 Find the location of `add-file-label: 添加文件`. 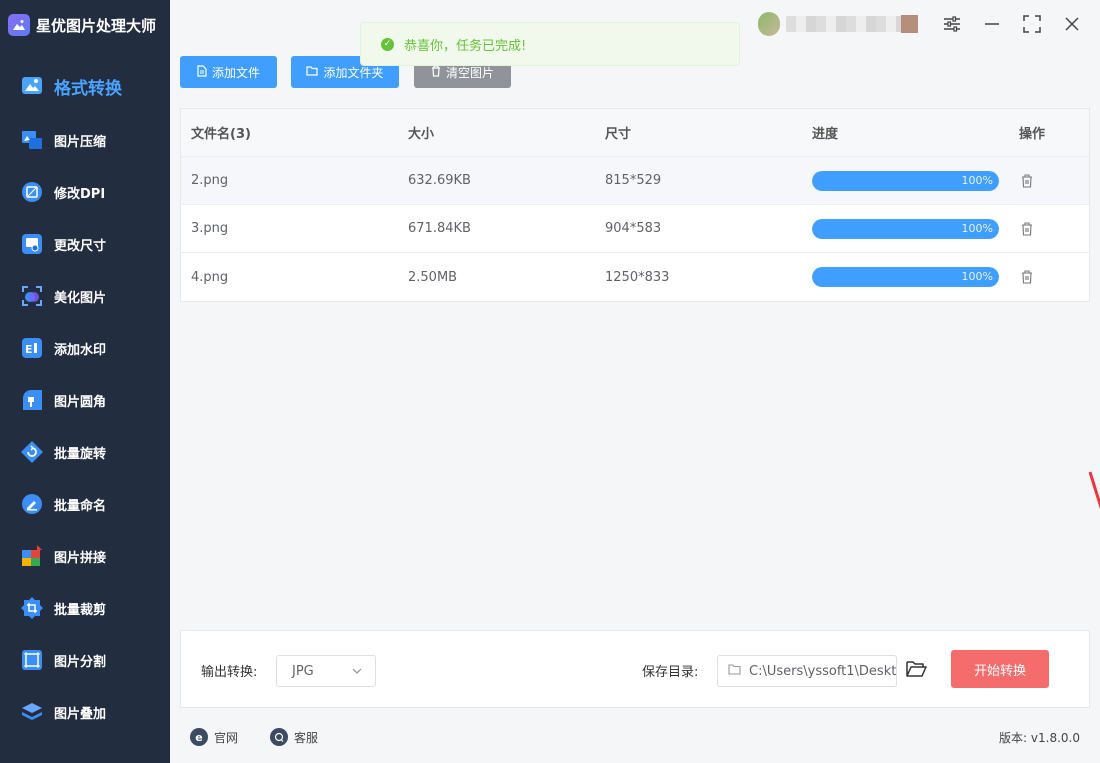

add-file-label: 添加文件 is located at coordinates (235, 72).